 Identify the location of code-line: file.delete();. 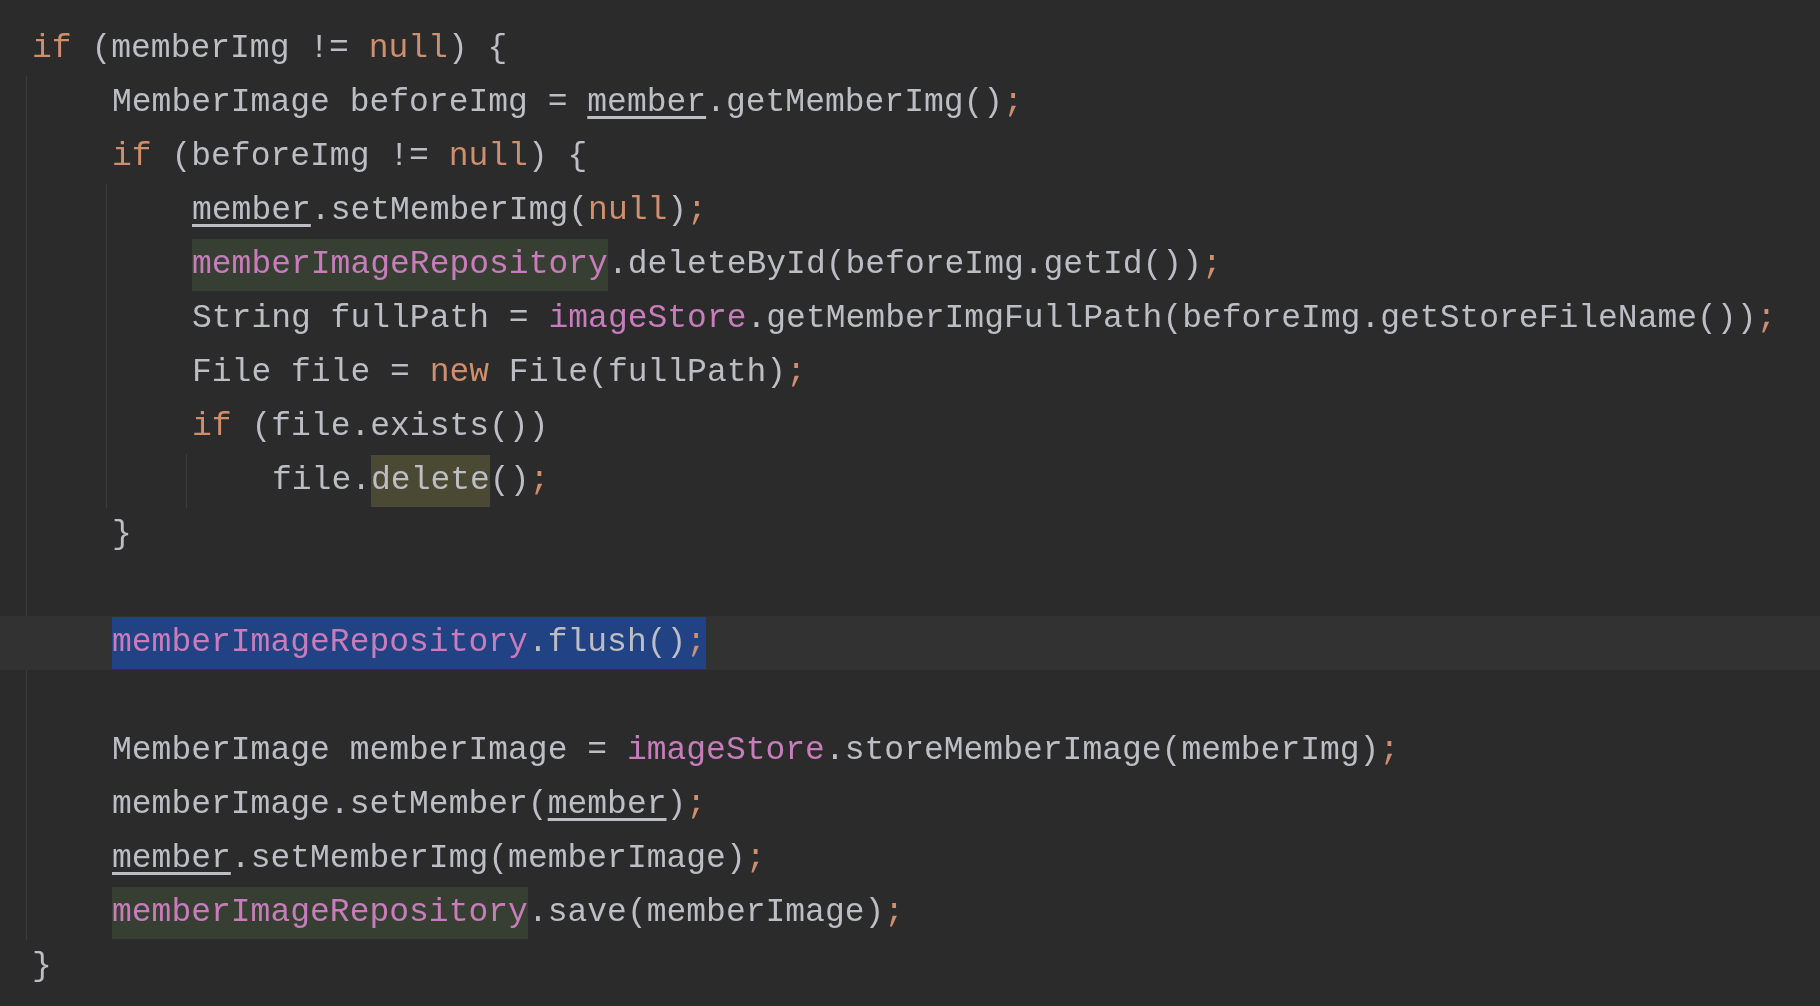
(411, 481).